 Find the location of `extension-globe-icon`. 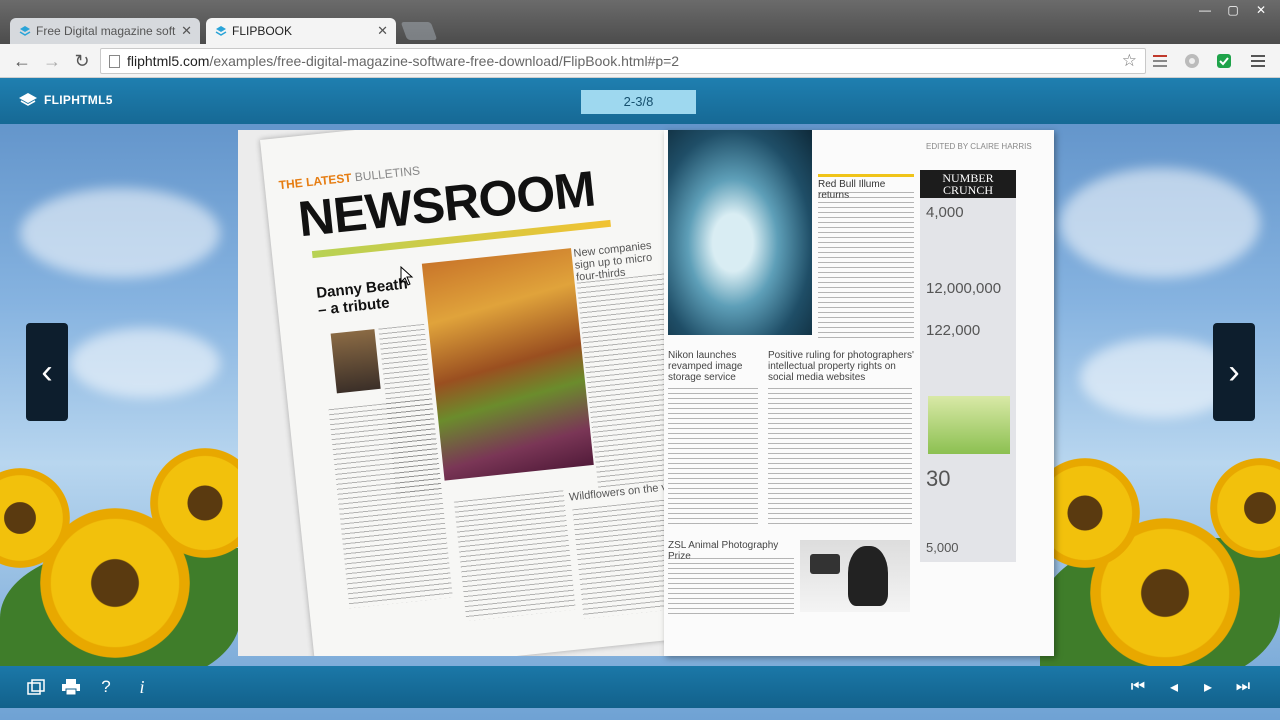

extension-globe-icon is located at coordinates (1192, 61).